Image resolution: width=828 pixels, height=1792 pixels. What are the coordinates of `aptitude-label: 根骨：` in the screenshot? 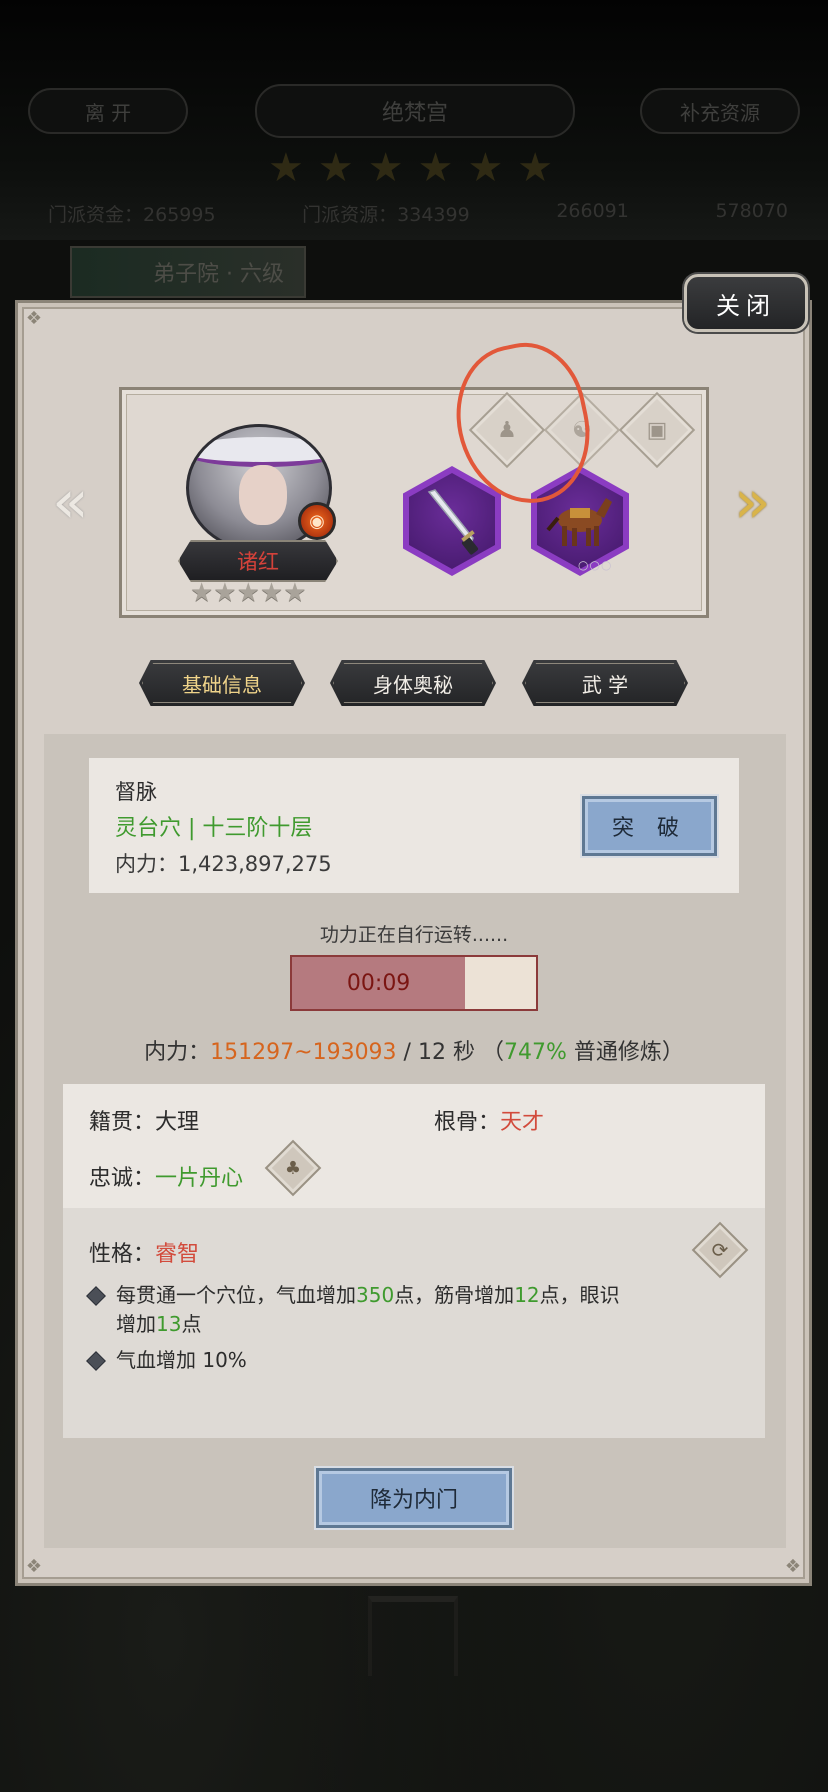 It's located at (467, 1122).